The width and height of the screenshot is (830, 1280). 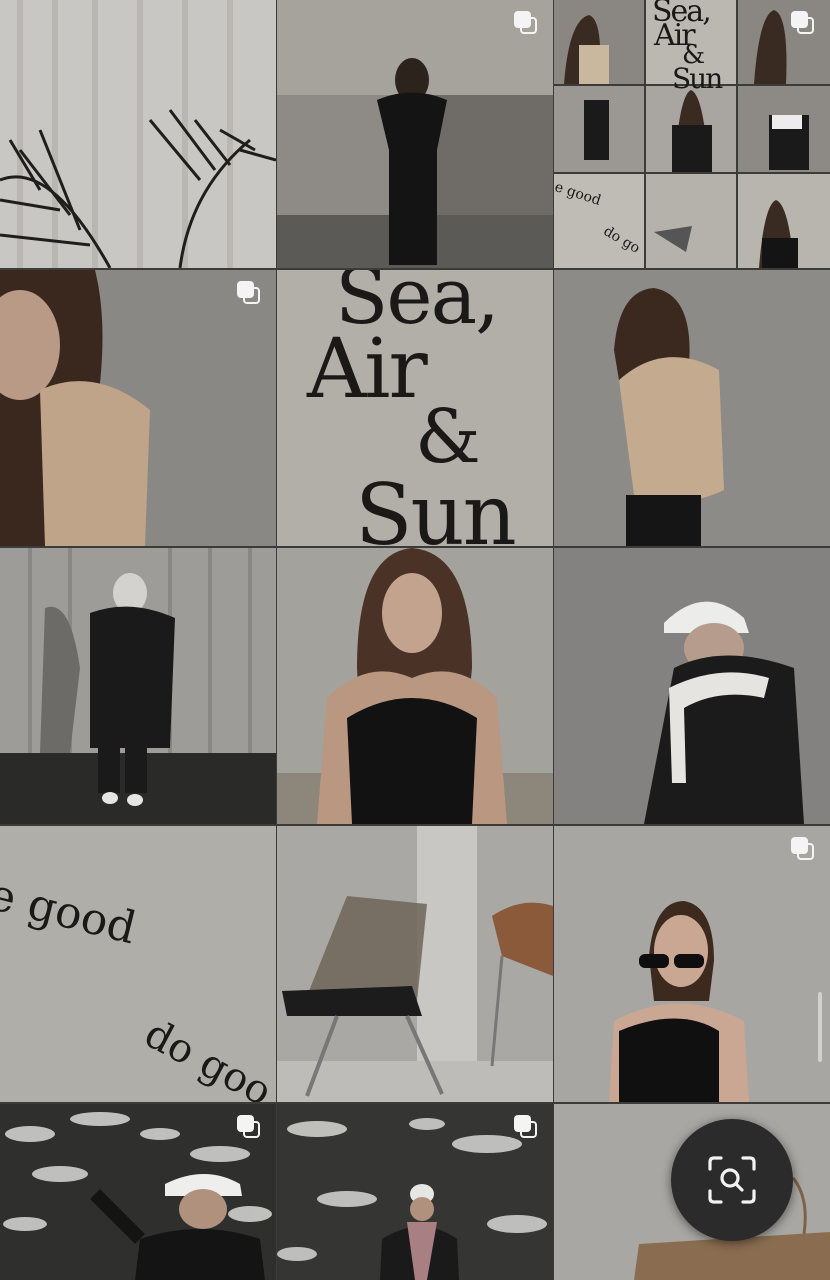 What do you see at coordinates (697, 78) in the screenshot?
I see `mini-poster-line4: Sun` at bounding box center [697, 78].